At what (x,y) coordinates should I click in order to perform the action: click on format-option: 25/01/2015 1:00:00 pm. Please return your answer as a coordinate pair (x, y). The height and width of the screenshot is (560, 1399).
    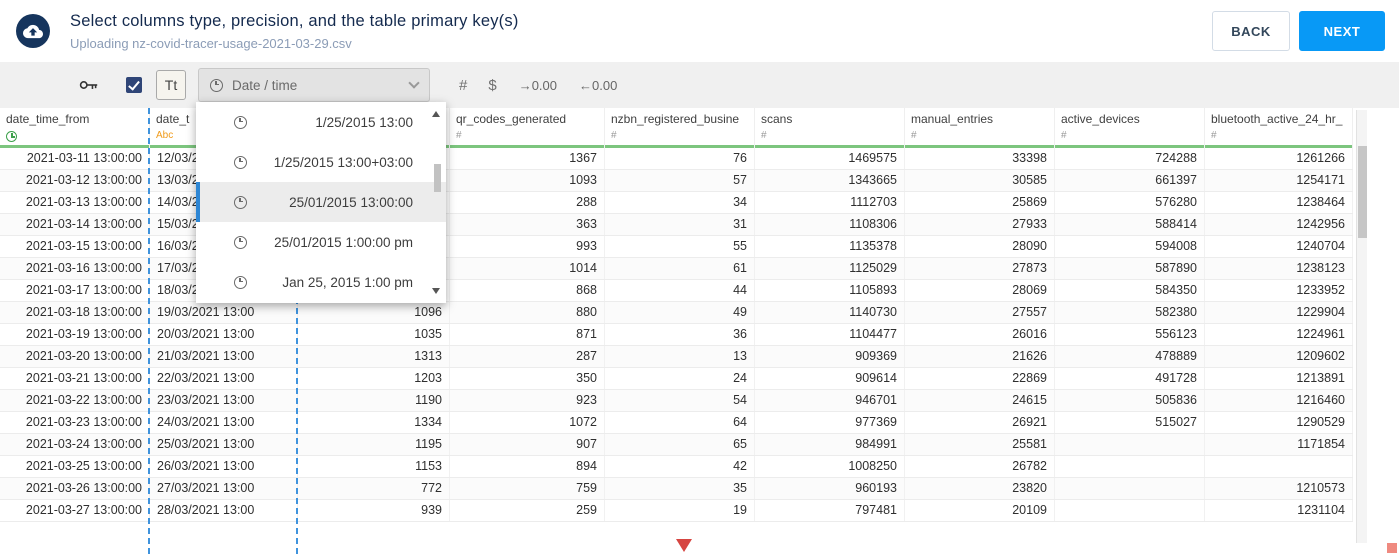
    Looking at the image, I should click on (321, 242).